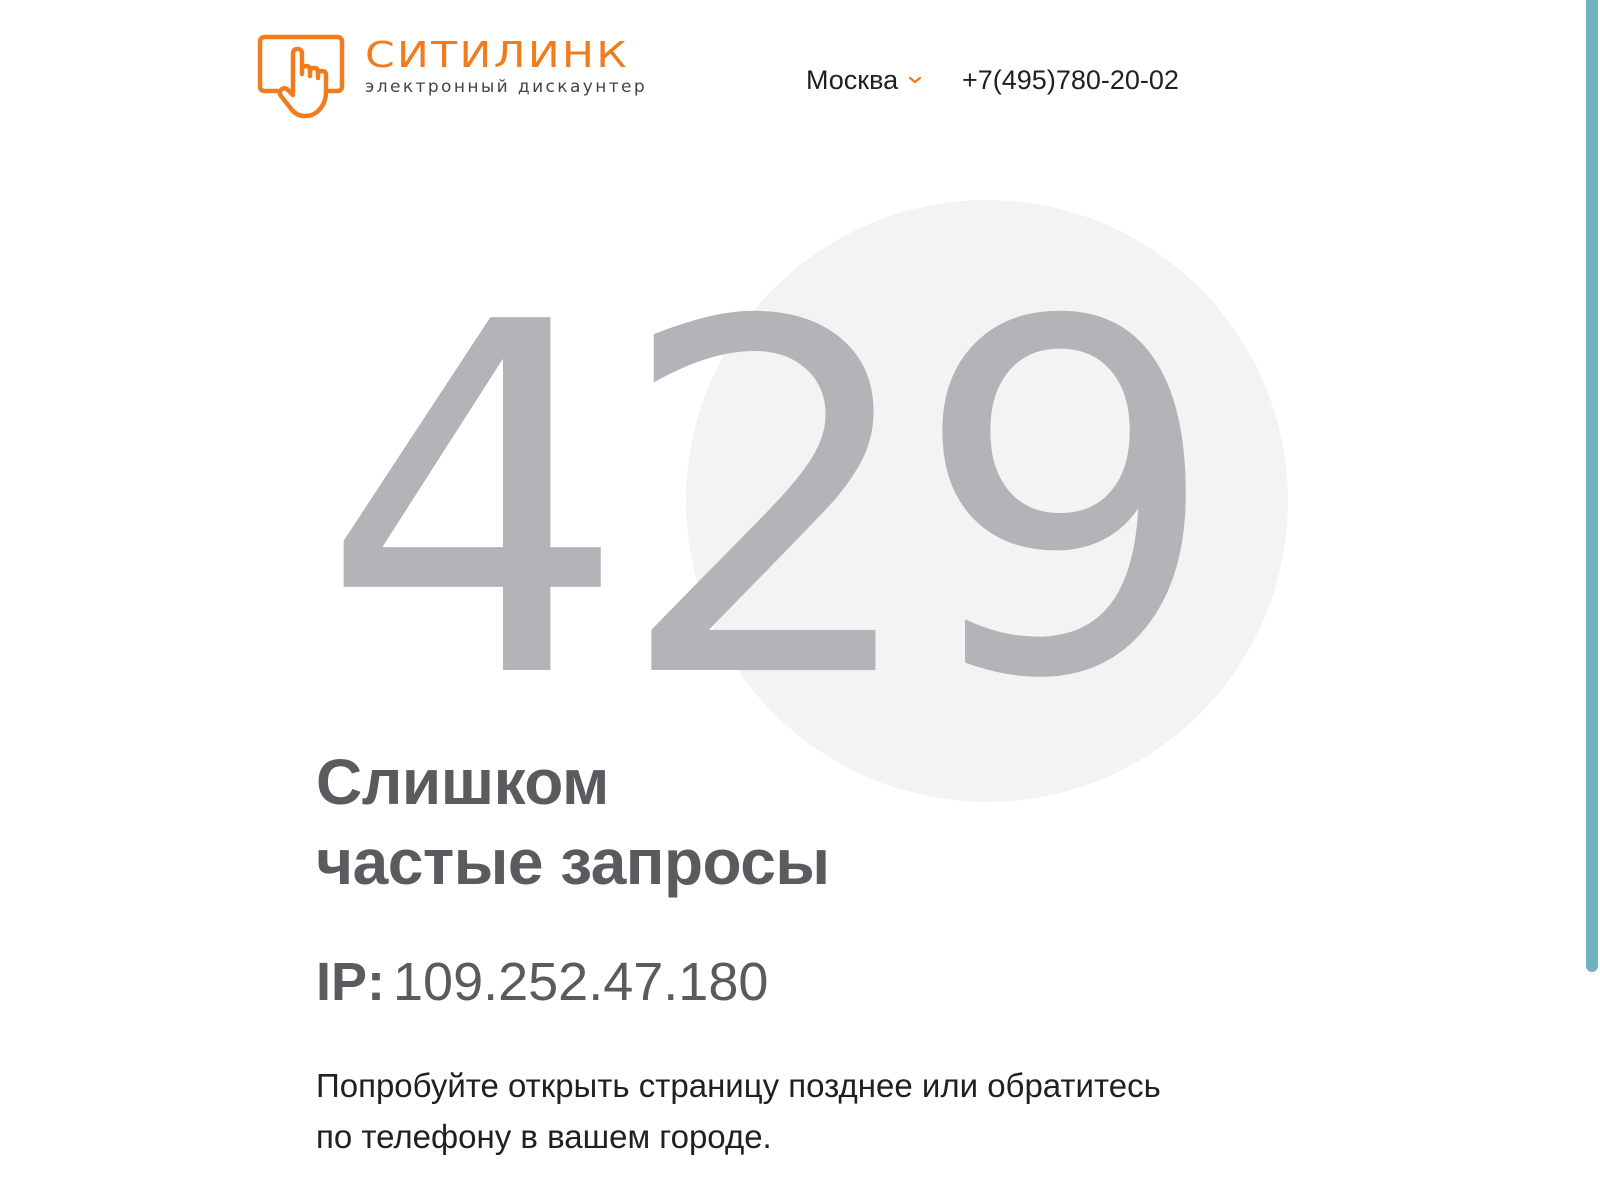 Image resolution: width=1600 pixels, height=1200 pixels. I want to click on city-selector: Москва, so click(864, 80).